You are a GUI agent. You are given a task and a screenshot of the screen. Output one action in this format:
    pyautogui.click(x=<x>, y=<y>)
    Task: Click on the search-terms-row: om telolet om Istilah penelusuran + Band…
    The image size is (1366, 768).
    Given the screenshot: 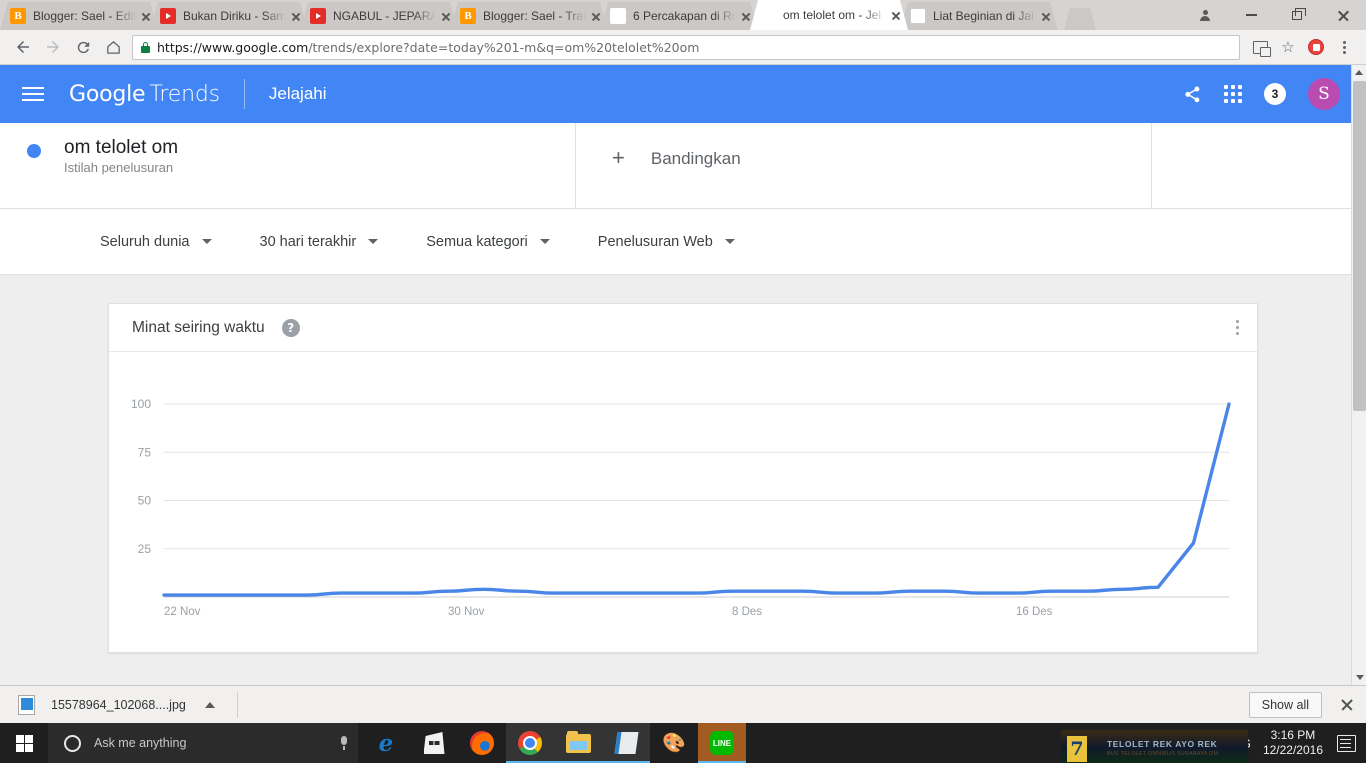 What is the action you would take?
    pyautogui.click(x=683, y=166)
    